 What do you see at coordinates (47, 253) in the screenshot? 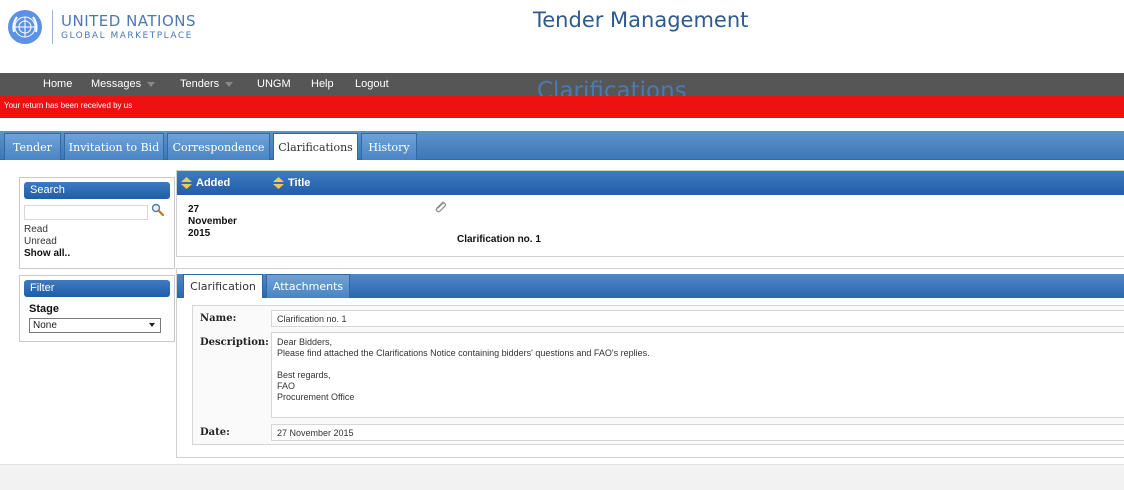
I see `show-all-link: Show all..` at bounding box center [47, 253].